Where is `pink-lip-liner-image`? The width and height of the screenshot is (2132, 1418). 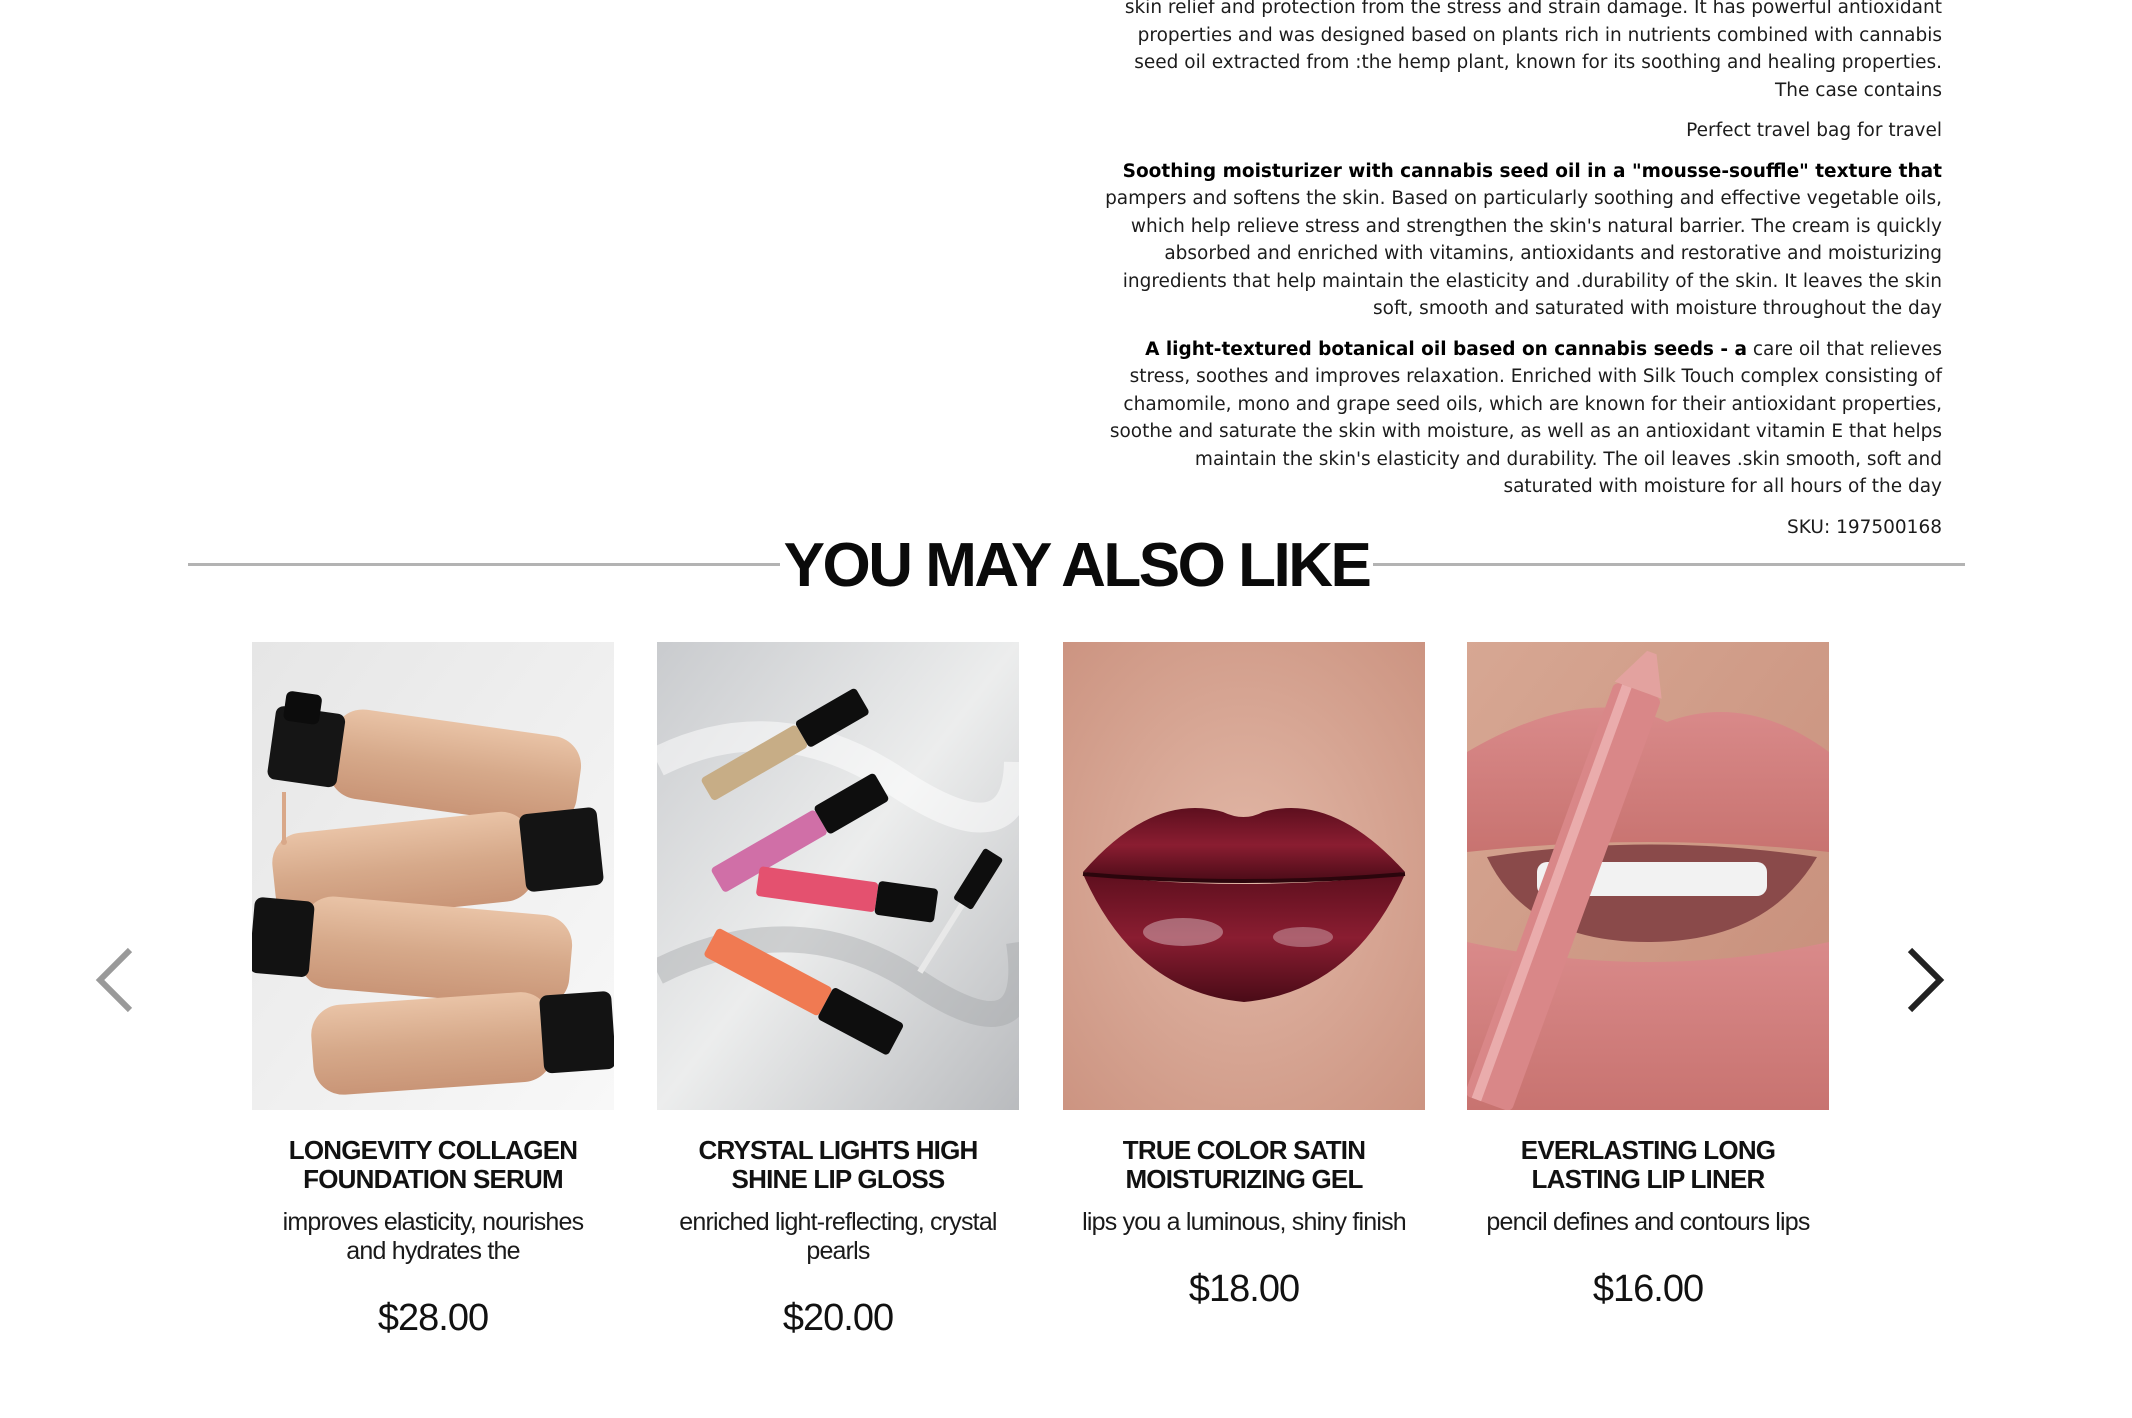 pink-lip-liner-image is located at coordinates (1648, 876).